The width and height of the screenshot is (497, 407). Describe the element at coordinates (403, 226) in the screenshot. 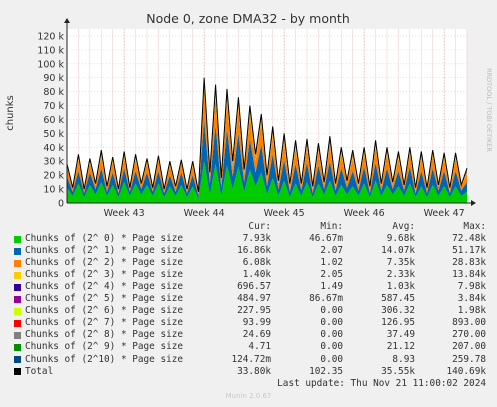

I see `legend-header-avg: Avg:` at that location.